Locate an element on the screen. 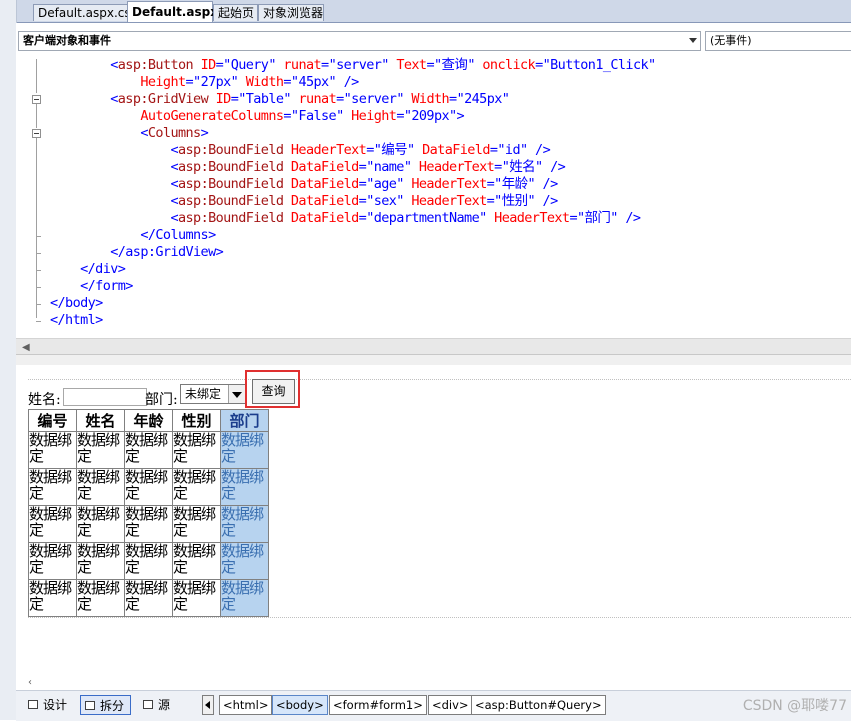 The width and height of the screenshot is (851, 721). grid-header-department: 部门 is located at coordinates (244, 420).